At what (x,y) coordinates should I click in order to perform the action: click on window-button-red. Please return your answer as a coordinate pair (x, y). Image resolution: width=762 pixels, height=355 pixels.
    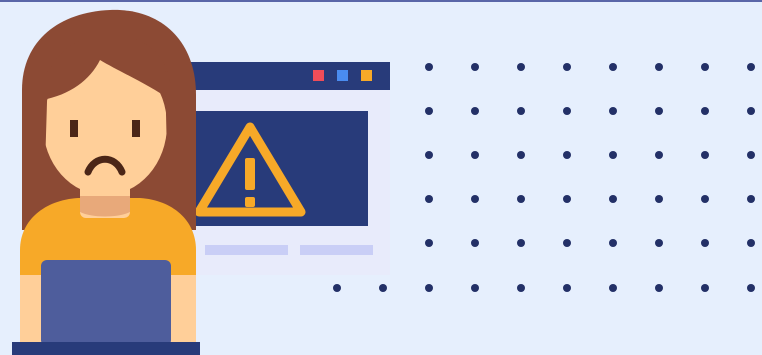
    Looking at the image, I should click on (318, 75).